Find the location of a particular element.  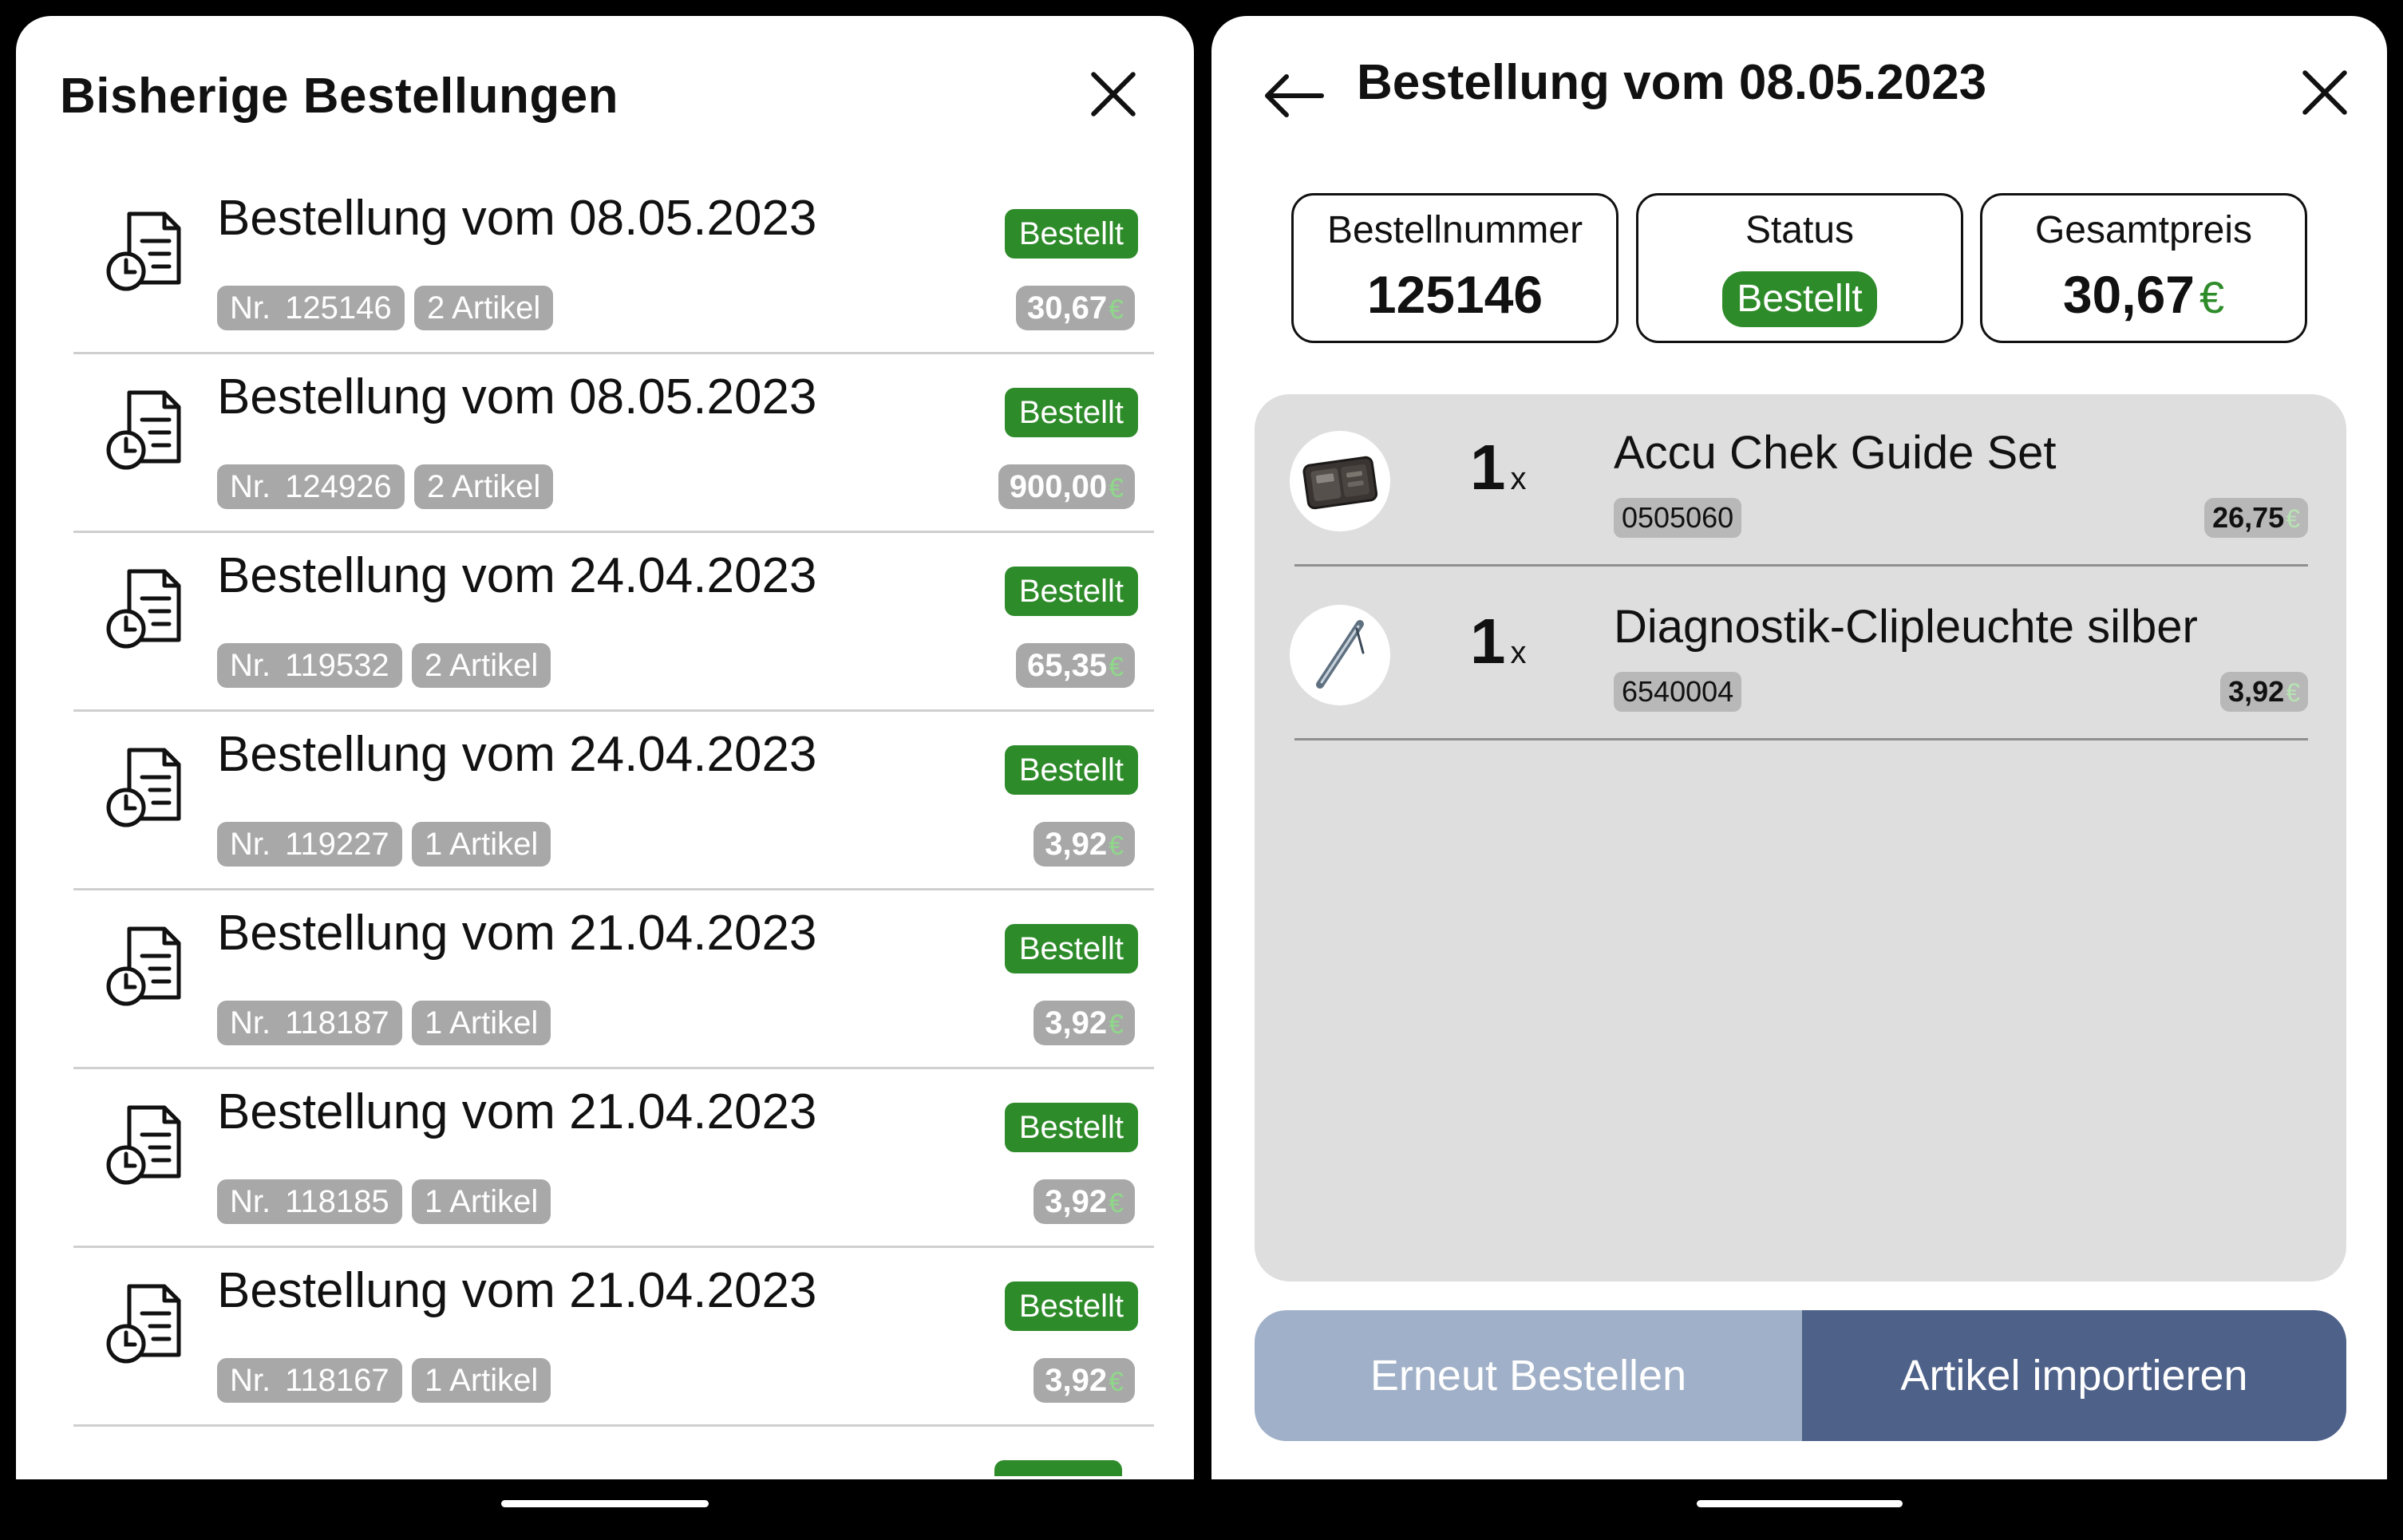

item-sku: 6540004 is located at coordinates (1678, 692).